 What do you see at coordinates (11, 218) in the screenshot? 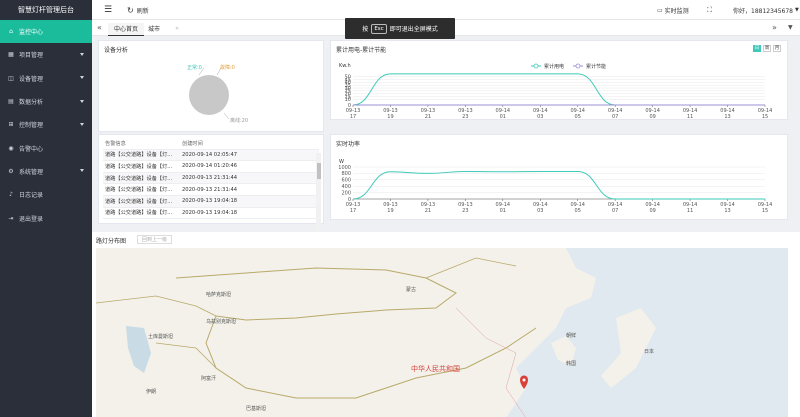
I see `logout-icon: ⇥` at bounding box center [11, 218].